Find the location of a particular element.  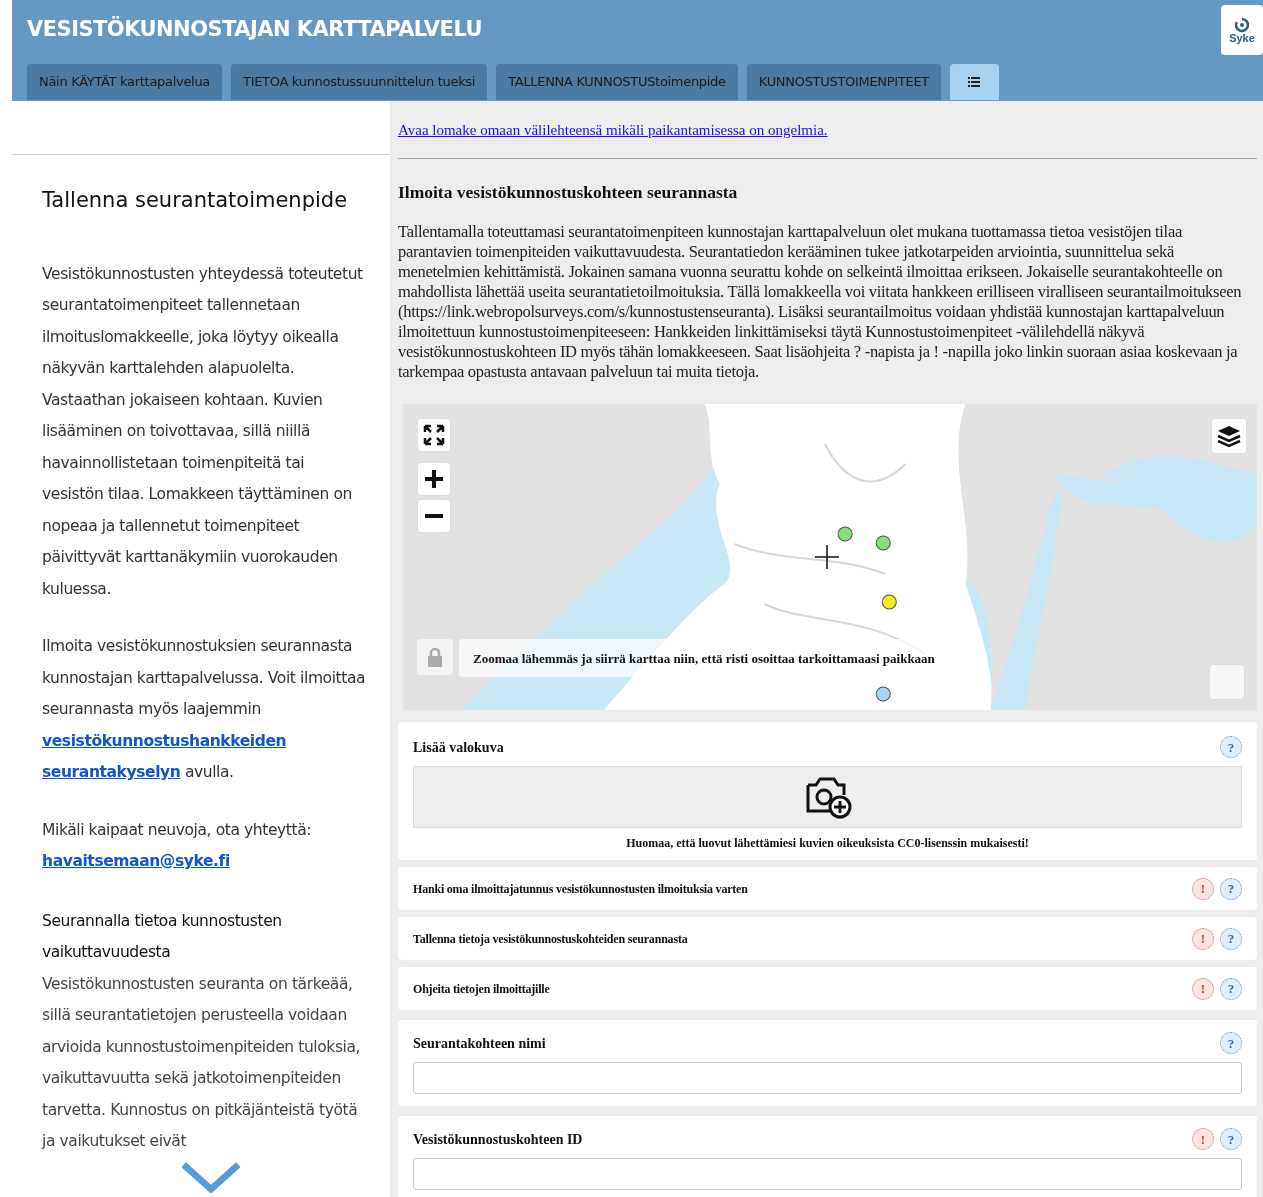

zoom-out-button is located at coordinates (434, 516).